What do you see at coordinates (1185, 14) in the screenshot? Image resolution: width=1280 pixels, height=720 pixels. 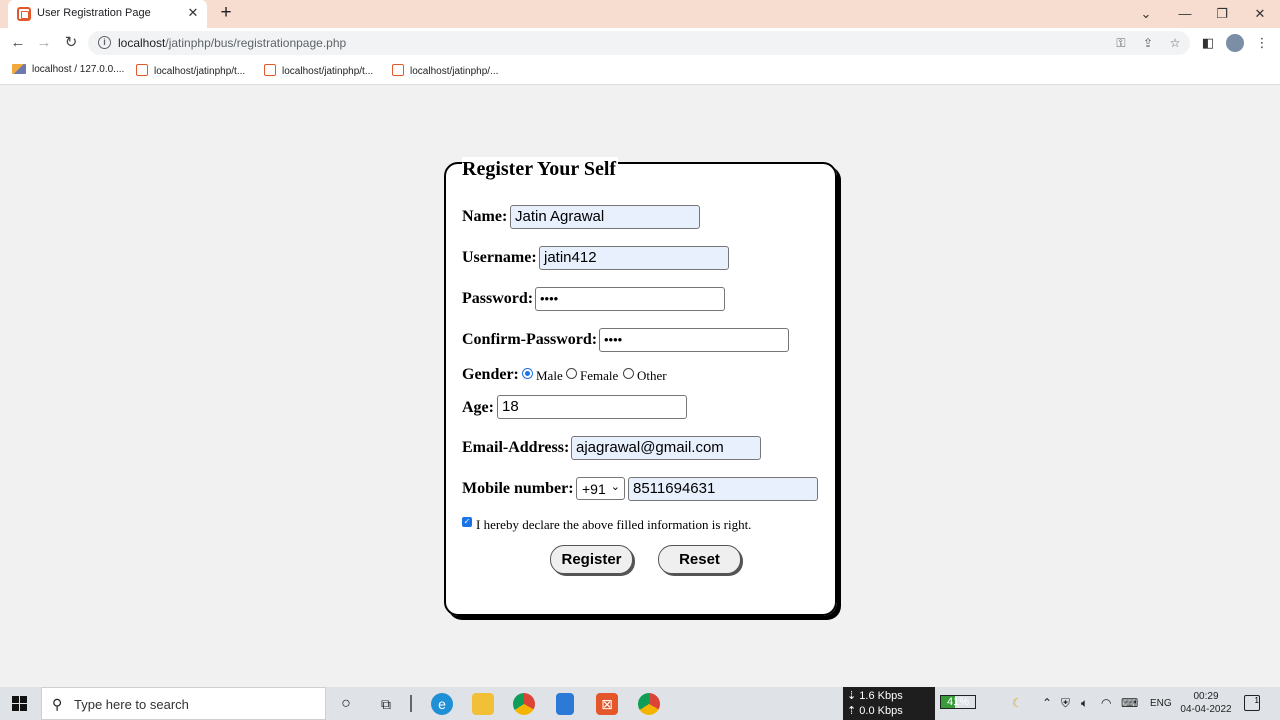 I see `minimize-button: —` at bounding box center [1185, 14].